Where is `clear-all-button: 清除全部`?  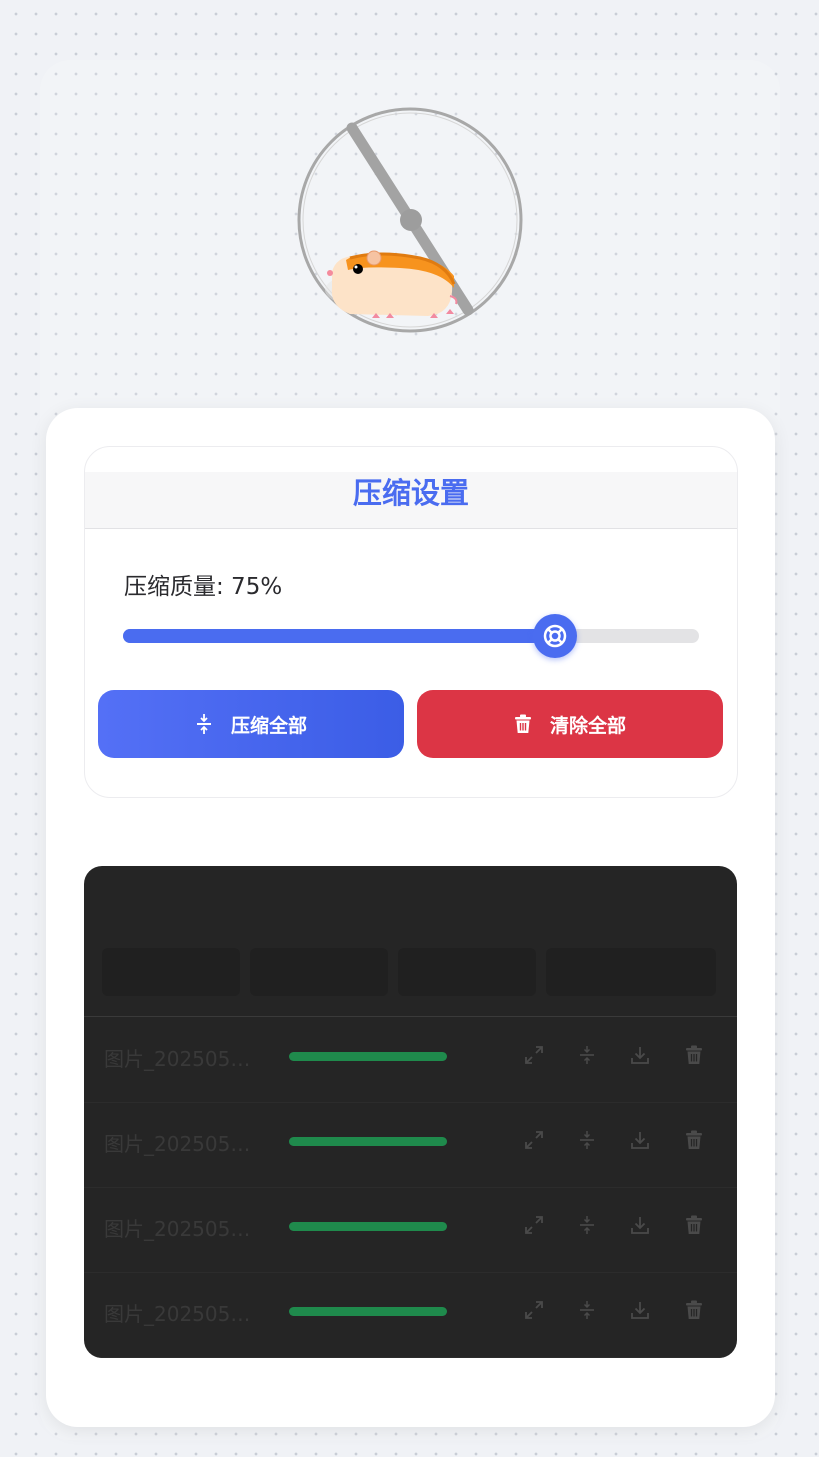 clear-all-button: 清除全部 is located at coordinates (570, 724).